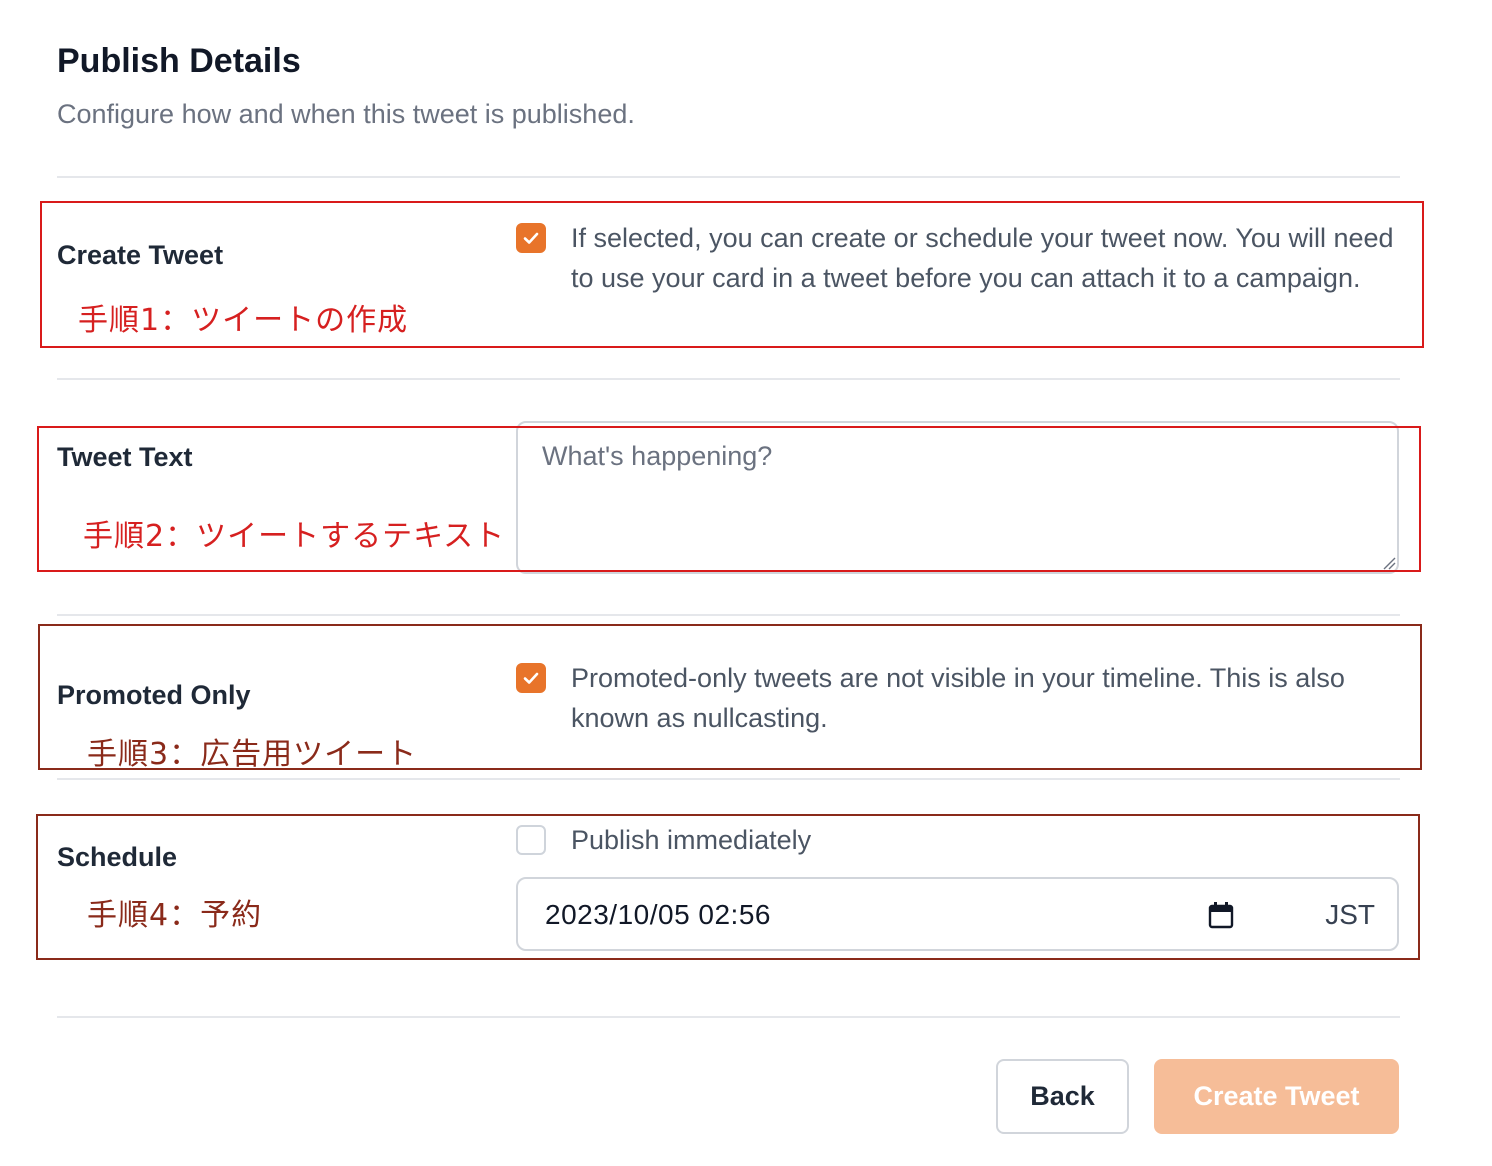 Image resolution: width=1492 pixels, height=1166 pixels. What do you see at coordinates (1350, 914) in the screenshot?
I see `timezone-label: JST` at bounding box center [1350, 914].